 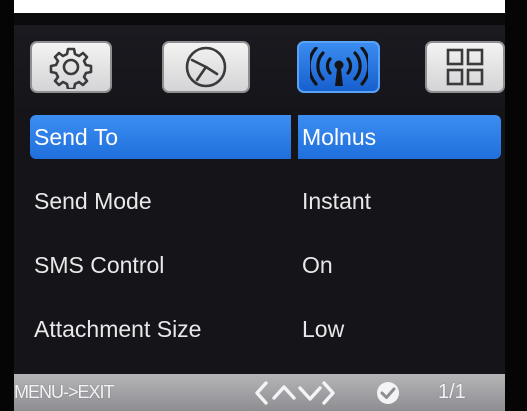 What do you see at coordinates (99, 265) in the screenshot?
I see `menu-row-label: SMS Control` at bounding box center [99, 265].